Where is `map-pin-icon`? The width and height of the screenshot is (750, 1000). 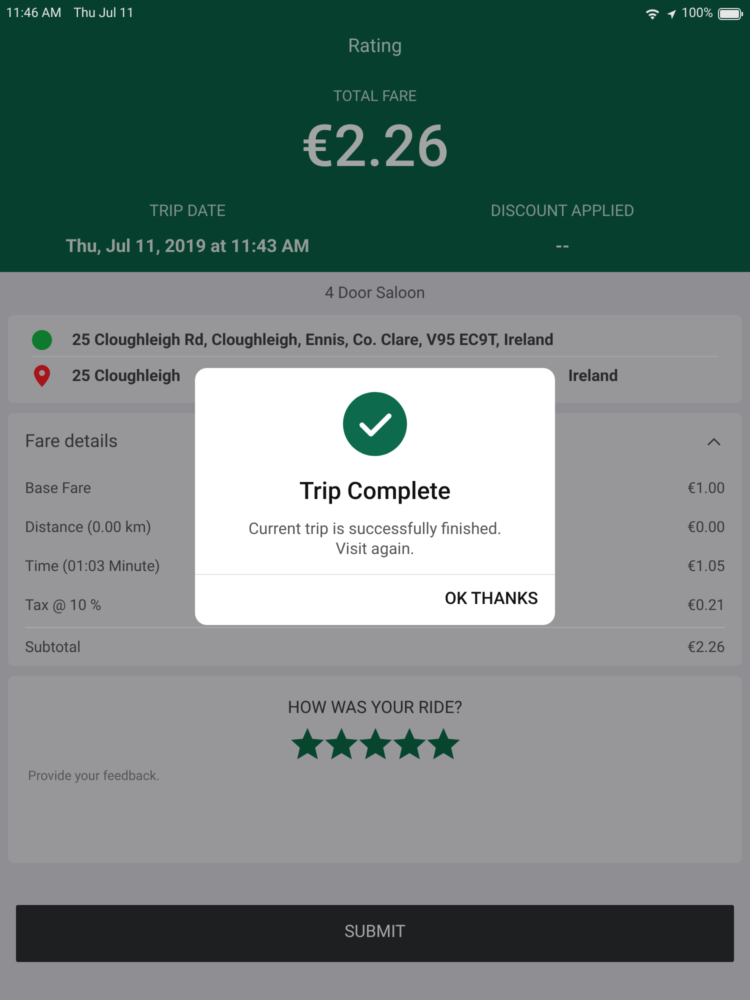
map-pin-icon is located at coordinates (42, 376).